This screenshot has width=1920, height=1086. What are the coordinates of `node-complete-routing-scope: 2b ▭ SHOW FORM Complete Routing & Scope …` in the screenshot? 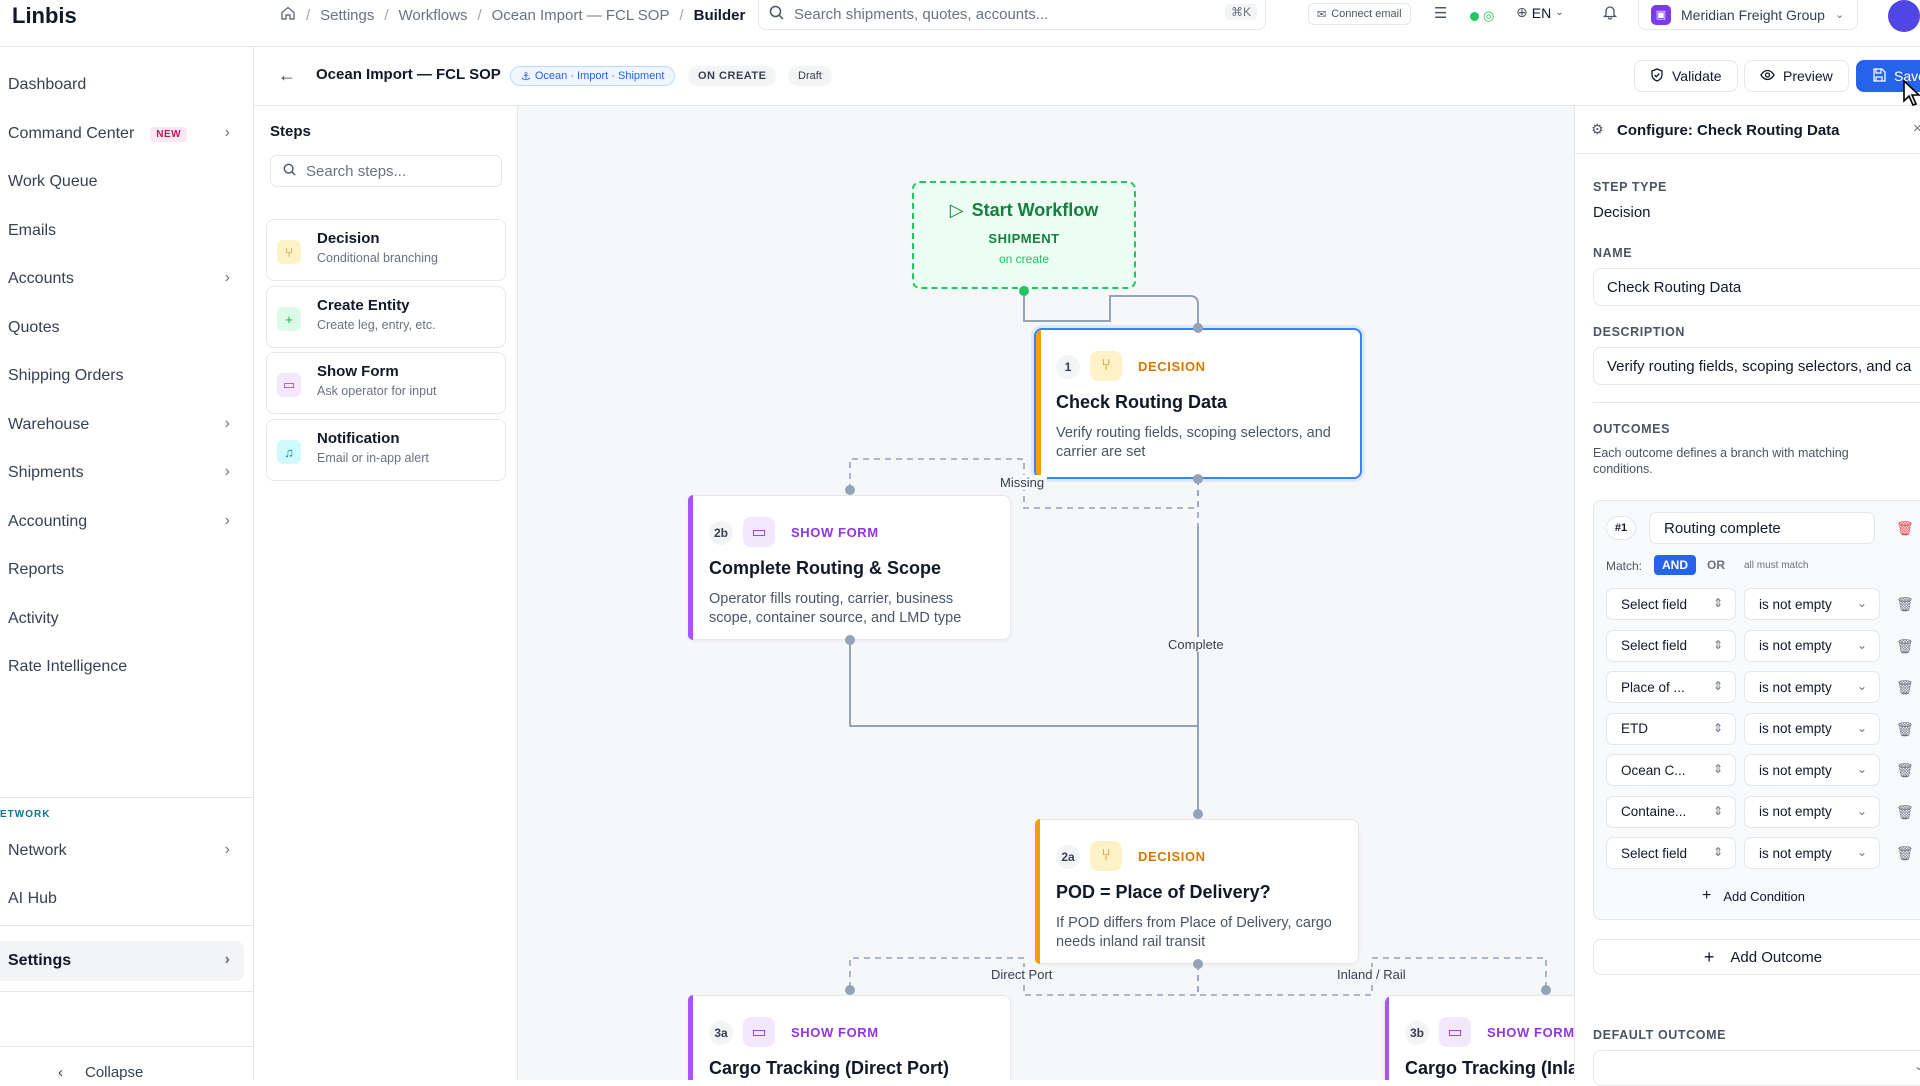 It's located at (849, 567).